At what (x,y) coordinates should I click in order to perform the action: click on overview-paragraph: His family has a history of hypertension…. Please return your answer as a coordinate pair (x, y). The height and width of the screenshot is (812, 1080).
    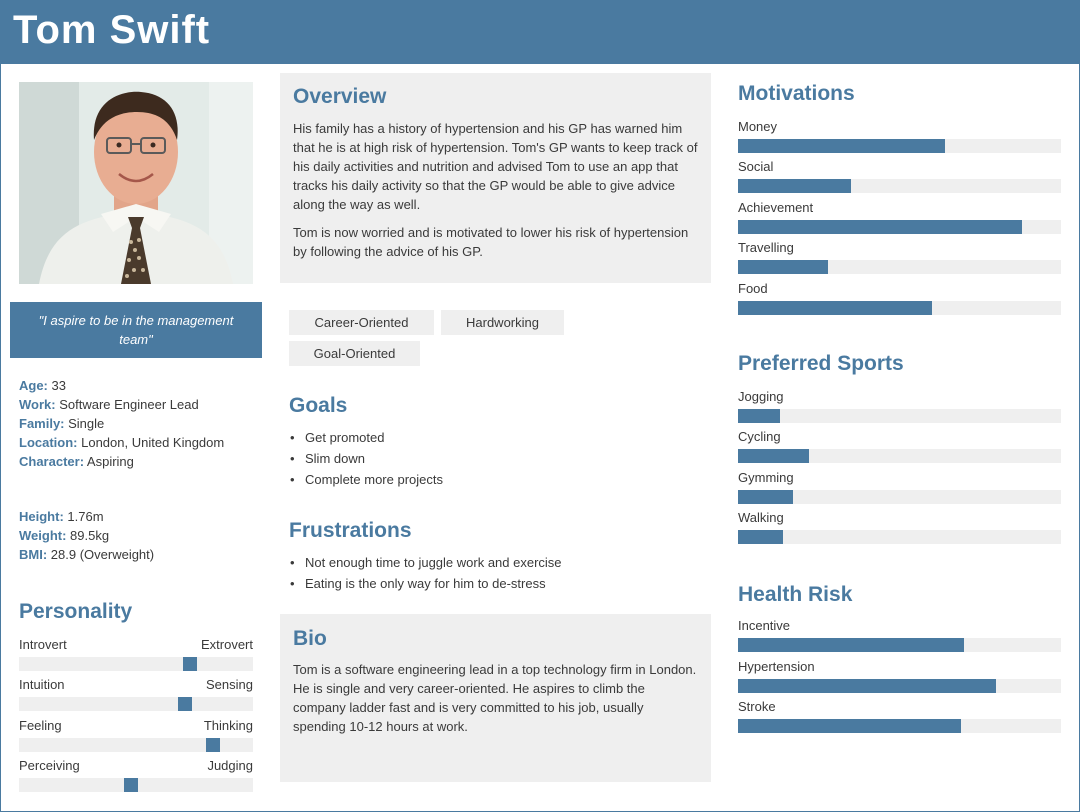
    Looking at the image, I should click on (495, 166).